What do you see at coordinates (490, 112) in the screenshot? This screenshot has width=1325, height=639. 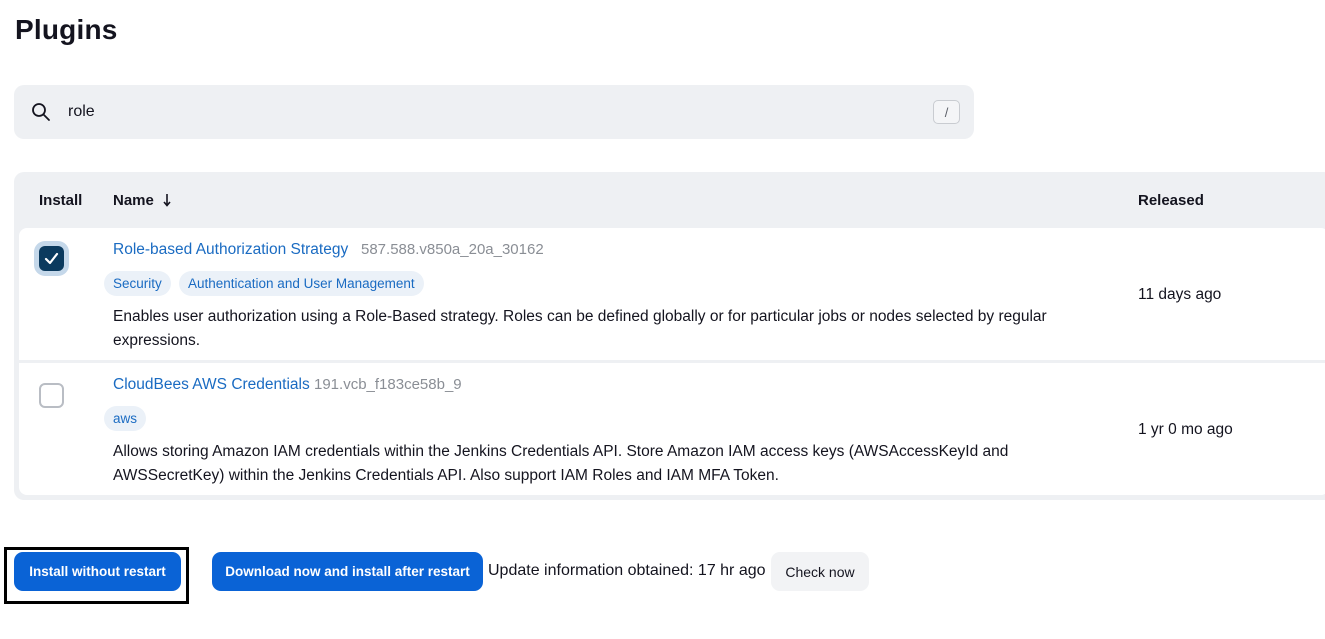 I see `search-input` at bounding box center [490, 112].